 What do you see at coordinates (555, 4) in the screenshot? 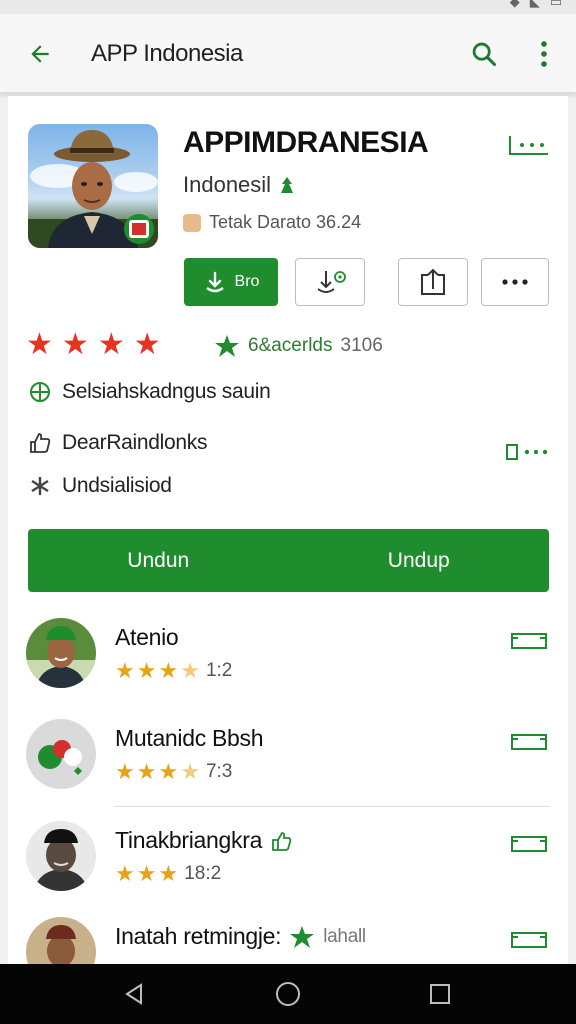
I see `battery-icon: ▭` at bounding box center [555, 4].